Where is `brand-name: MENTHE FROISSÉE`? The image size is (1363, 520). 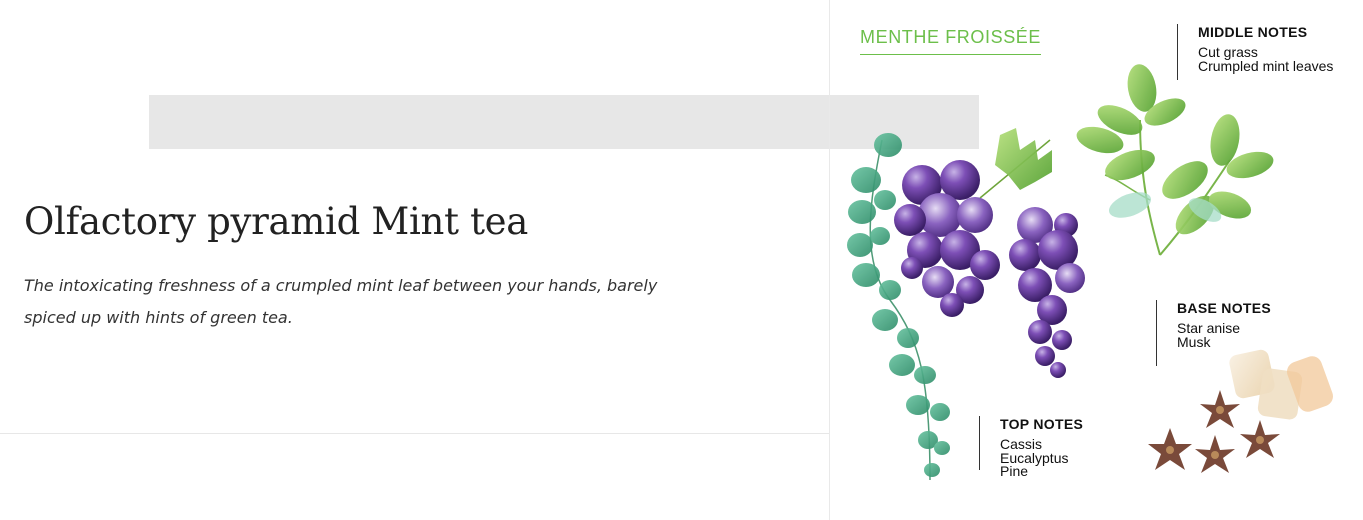 brand-name: MENTHE FROISSÉE is located at coordinates (951, 41).